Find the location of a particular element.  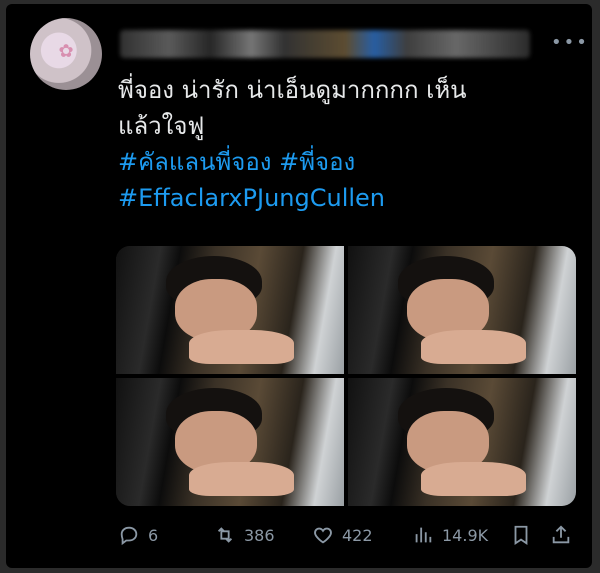

like-count: 422 is located at coordinates (357, 535).